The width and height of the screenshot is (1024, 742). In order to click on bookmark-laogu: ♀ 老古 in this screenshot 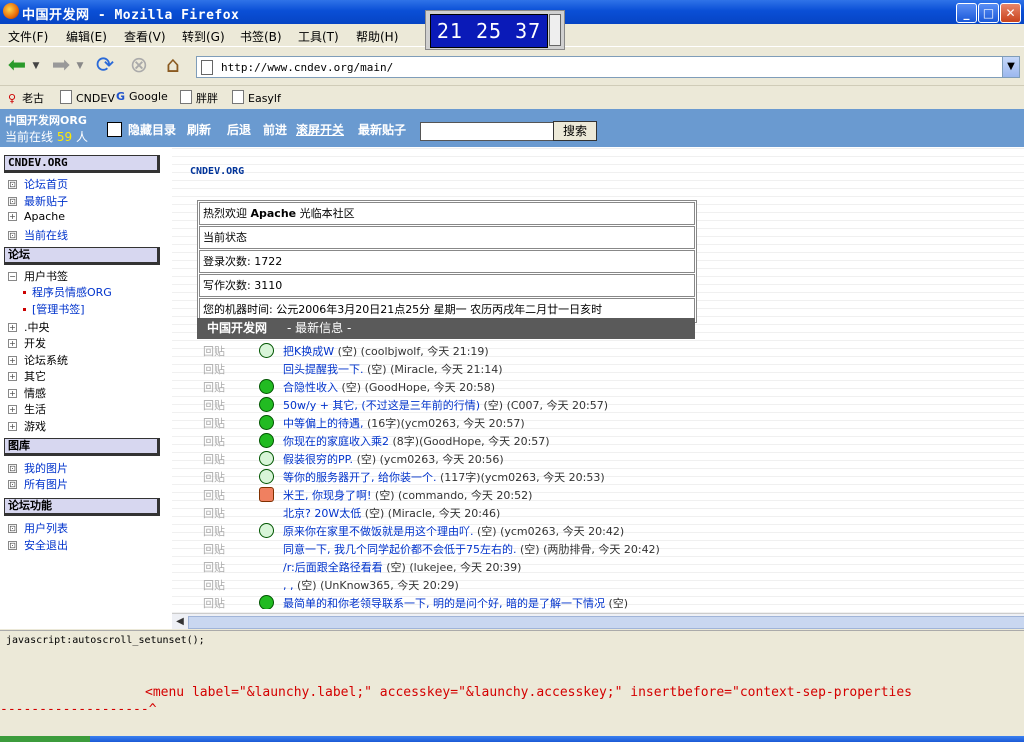, I will do `click(26, 98)`.